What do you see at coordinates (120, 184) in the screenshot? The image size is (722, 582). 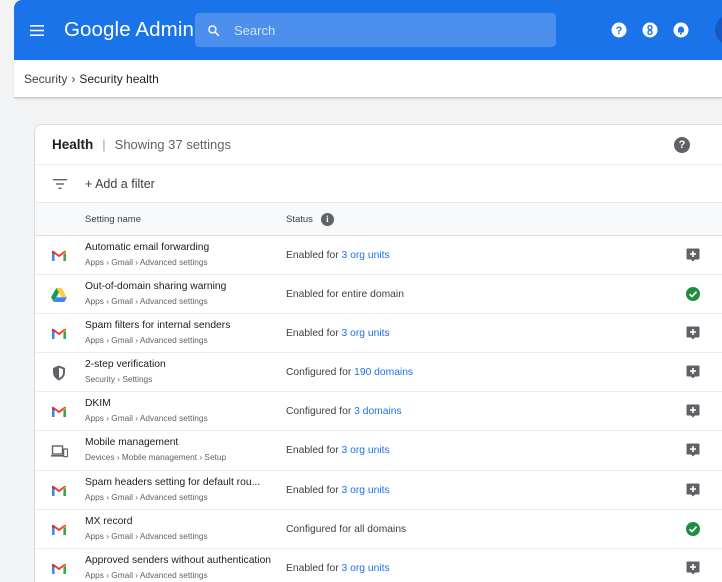 I see `add-filter-button: + Add a filter` at bounding box center [120, 184].